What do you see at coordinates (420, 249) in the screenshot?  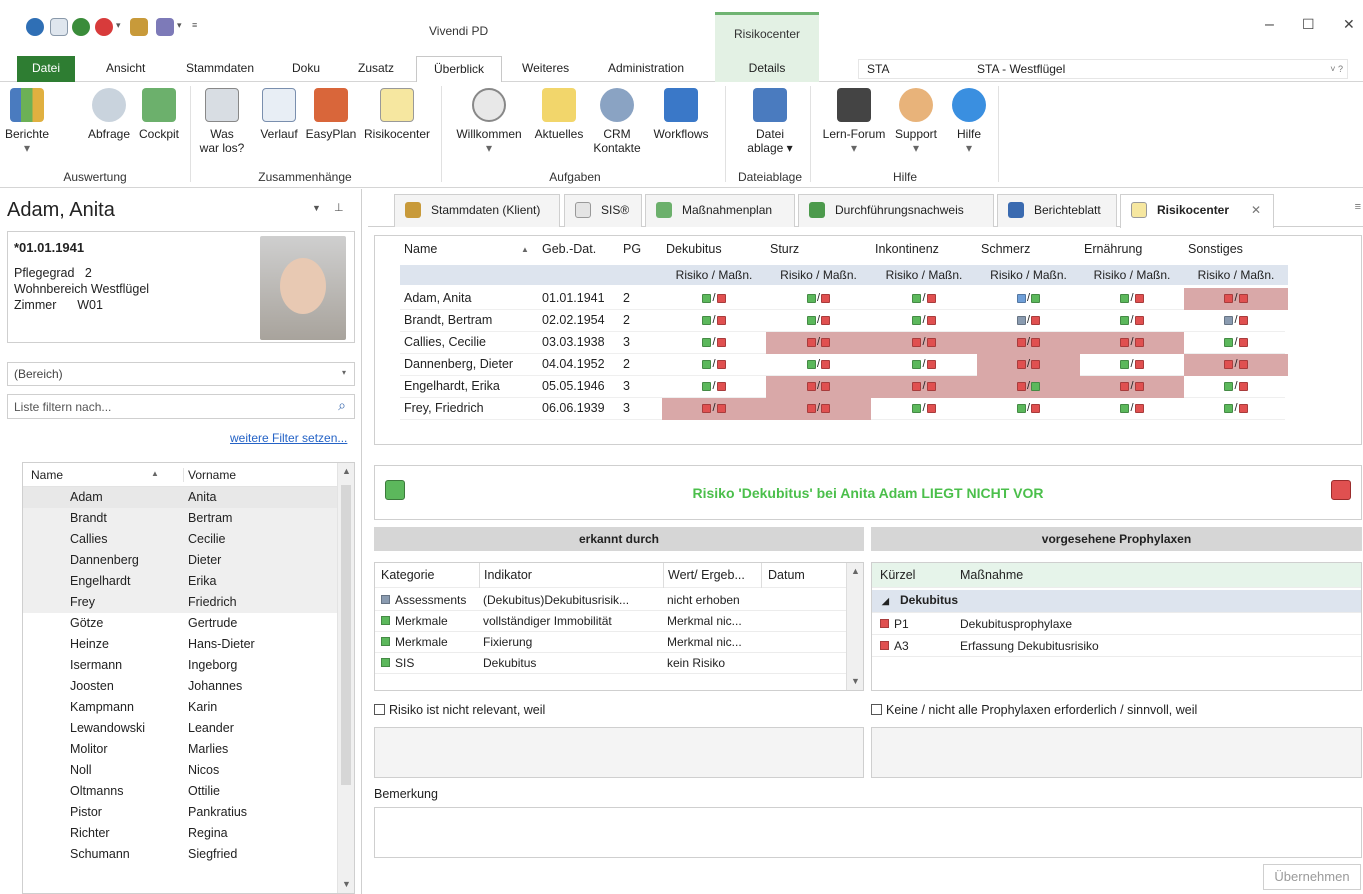 I see `risk-grid-column-header: Name` at bounding box center [420, 249].